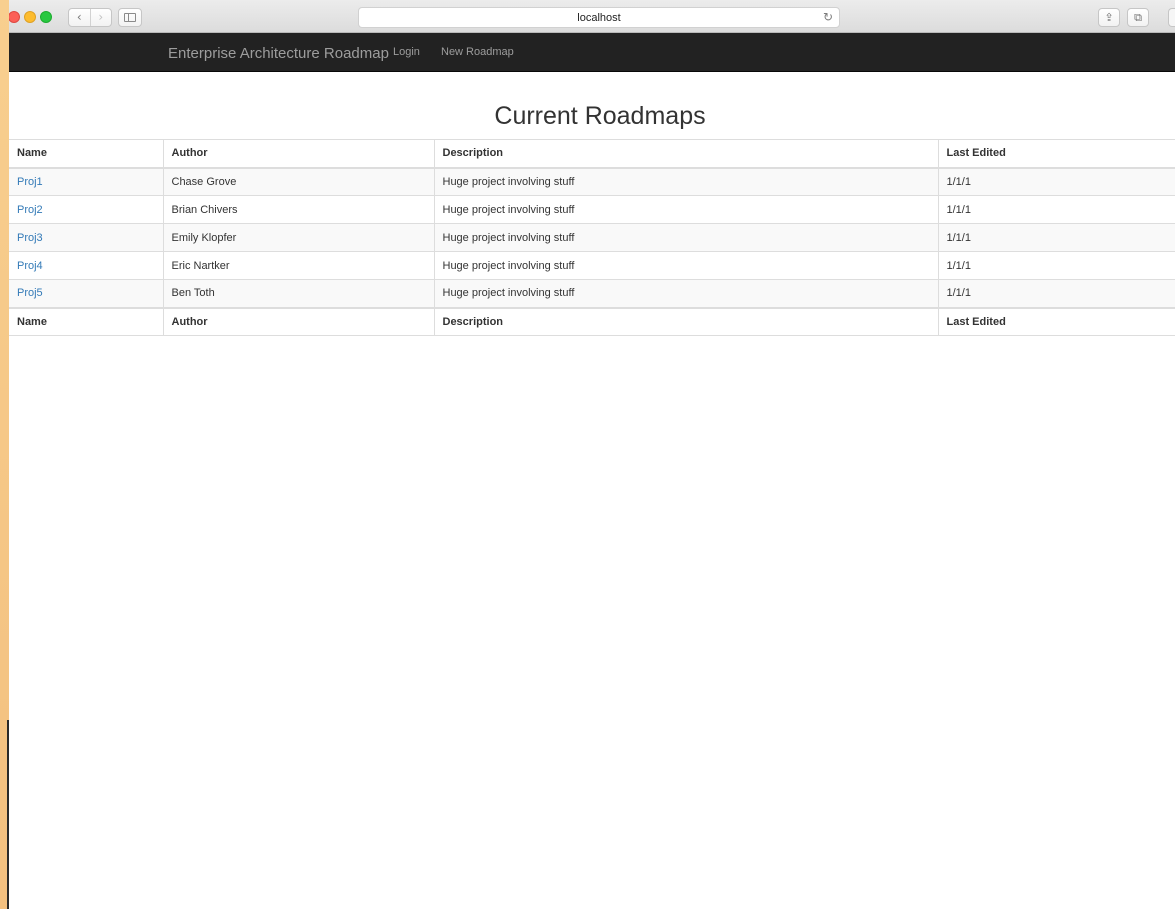  Describe the element at coordinates (100, 17) in the screenshot. I see `forward-button: ›` at that location.